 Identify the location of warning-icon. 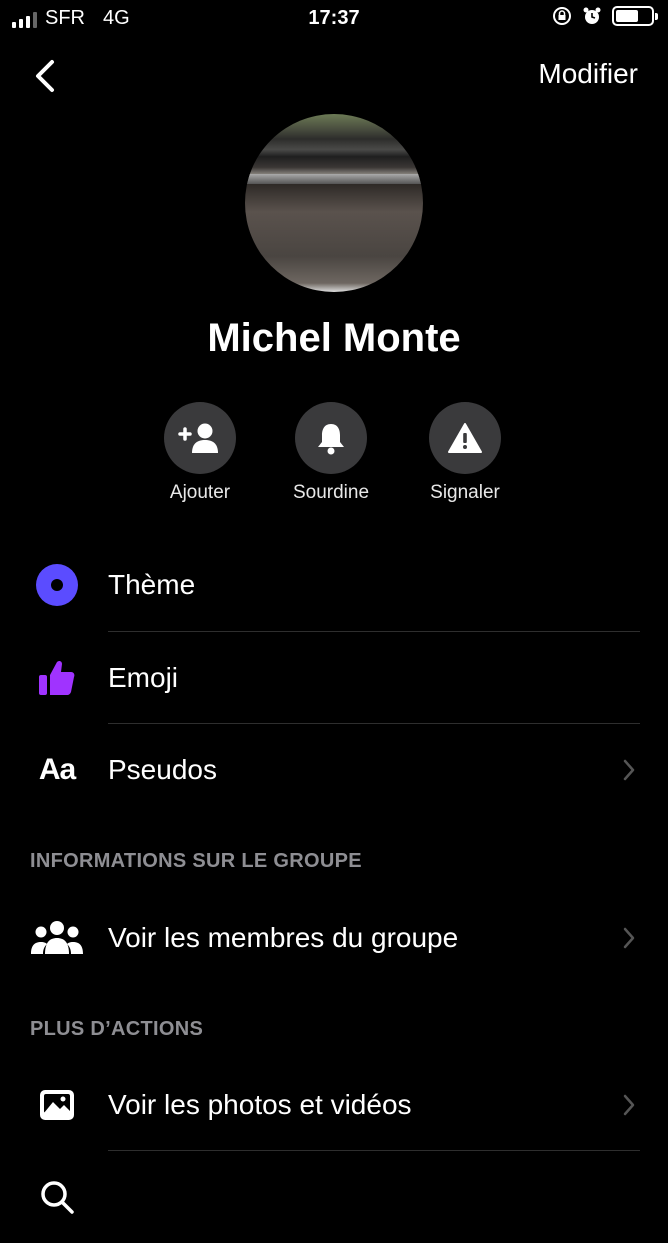
(465, 438).